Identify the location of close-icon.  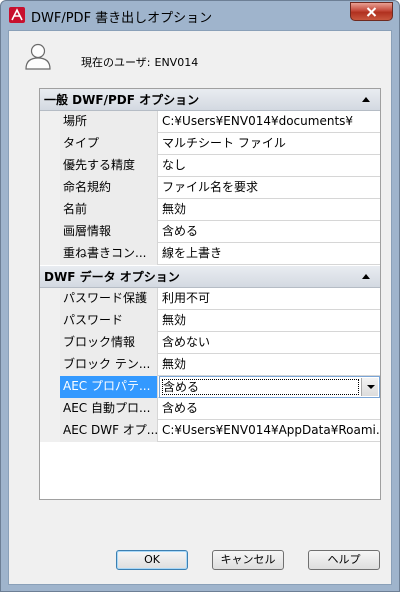
(371, 11).